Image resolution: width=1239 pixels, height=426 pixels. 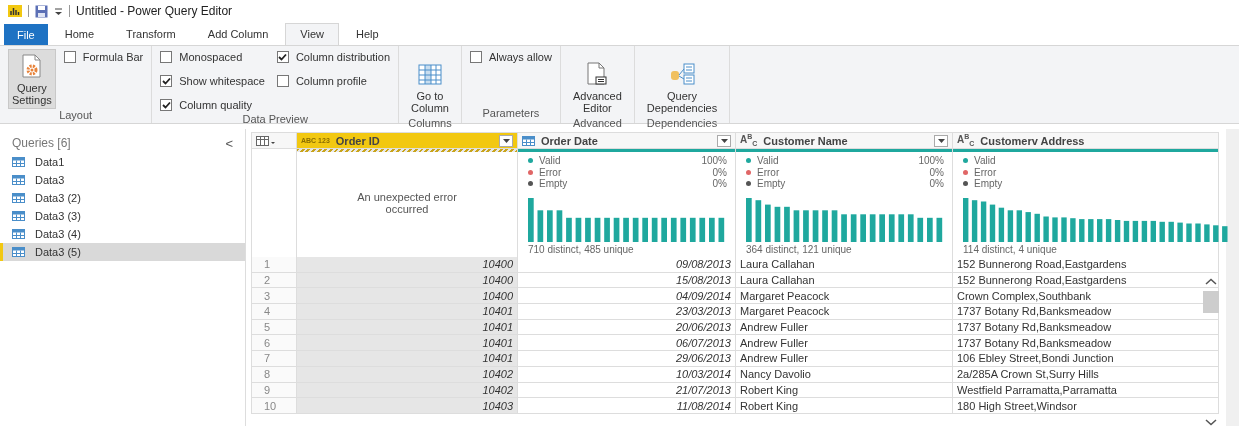 What do you see at coordinates (844, 390) in the screenshot?
I see `table-cell: Robert King` at bounding box center [844, 390].